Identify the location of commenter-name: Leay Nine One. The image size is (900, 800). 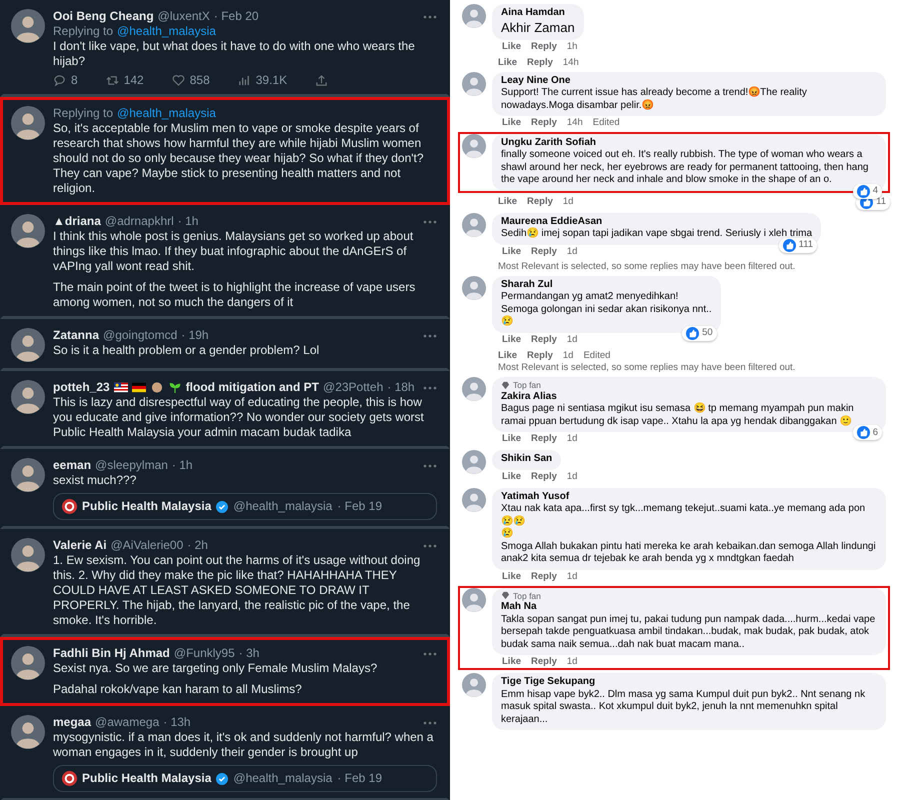
(536, 80).